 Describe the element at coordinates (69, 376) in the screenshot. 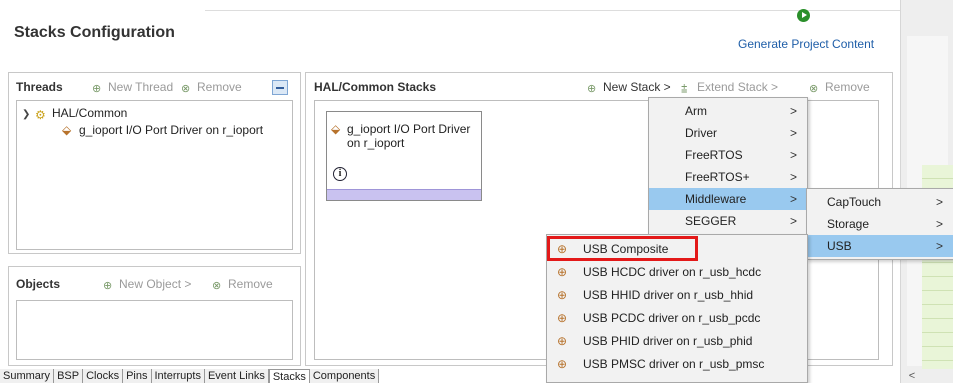

I see `tab-bsp: BSP` at that location.